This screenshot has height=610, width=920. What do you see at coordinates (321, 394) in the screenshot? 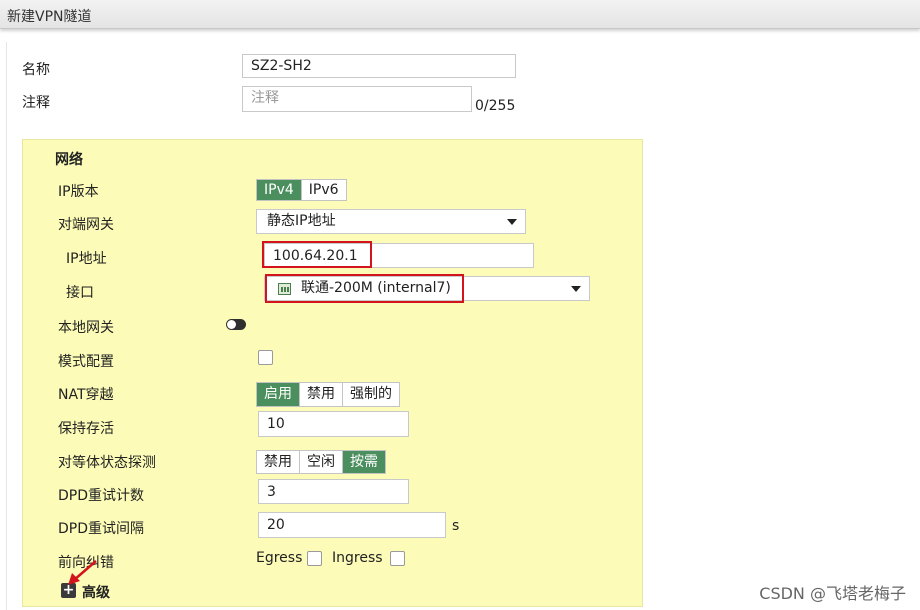
I see `nat-disable-option: 禁用` at bounding box center [321, 394].